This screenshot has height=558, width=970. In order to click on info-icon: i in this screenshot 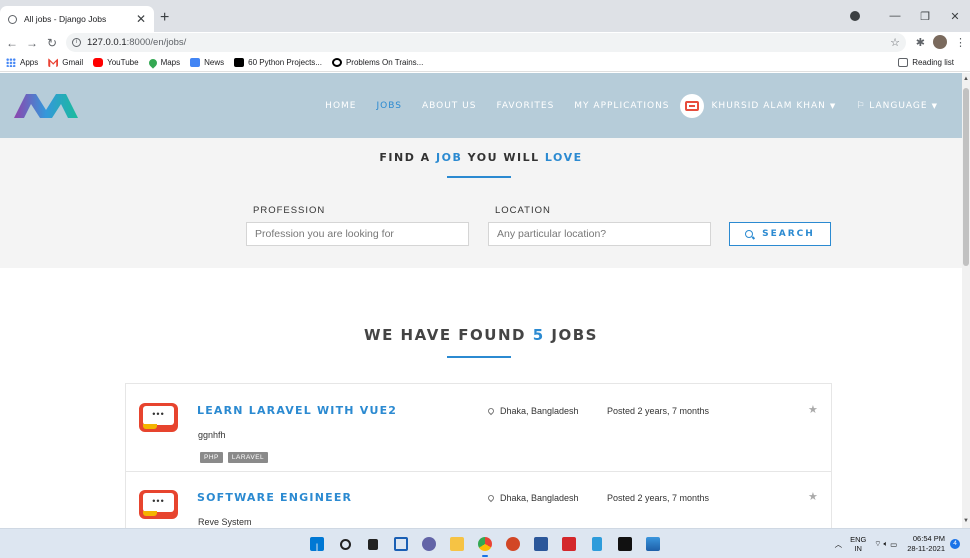, I will do `click(76, 42)`.